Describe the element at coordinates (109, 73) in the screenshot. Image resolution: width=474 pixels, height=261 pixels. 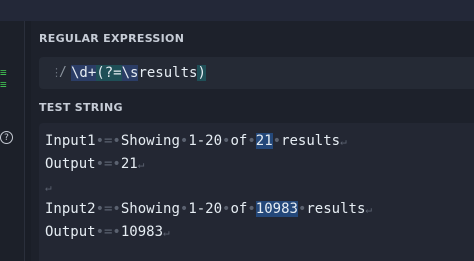
I see `regex-token-lookahead: (?=` at that location.